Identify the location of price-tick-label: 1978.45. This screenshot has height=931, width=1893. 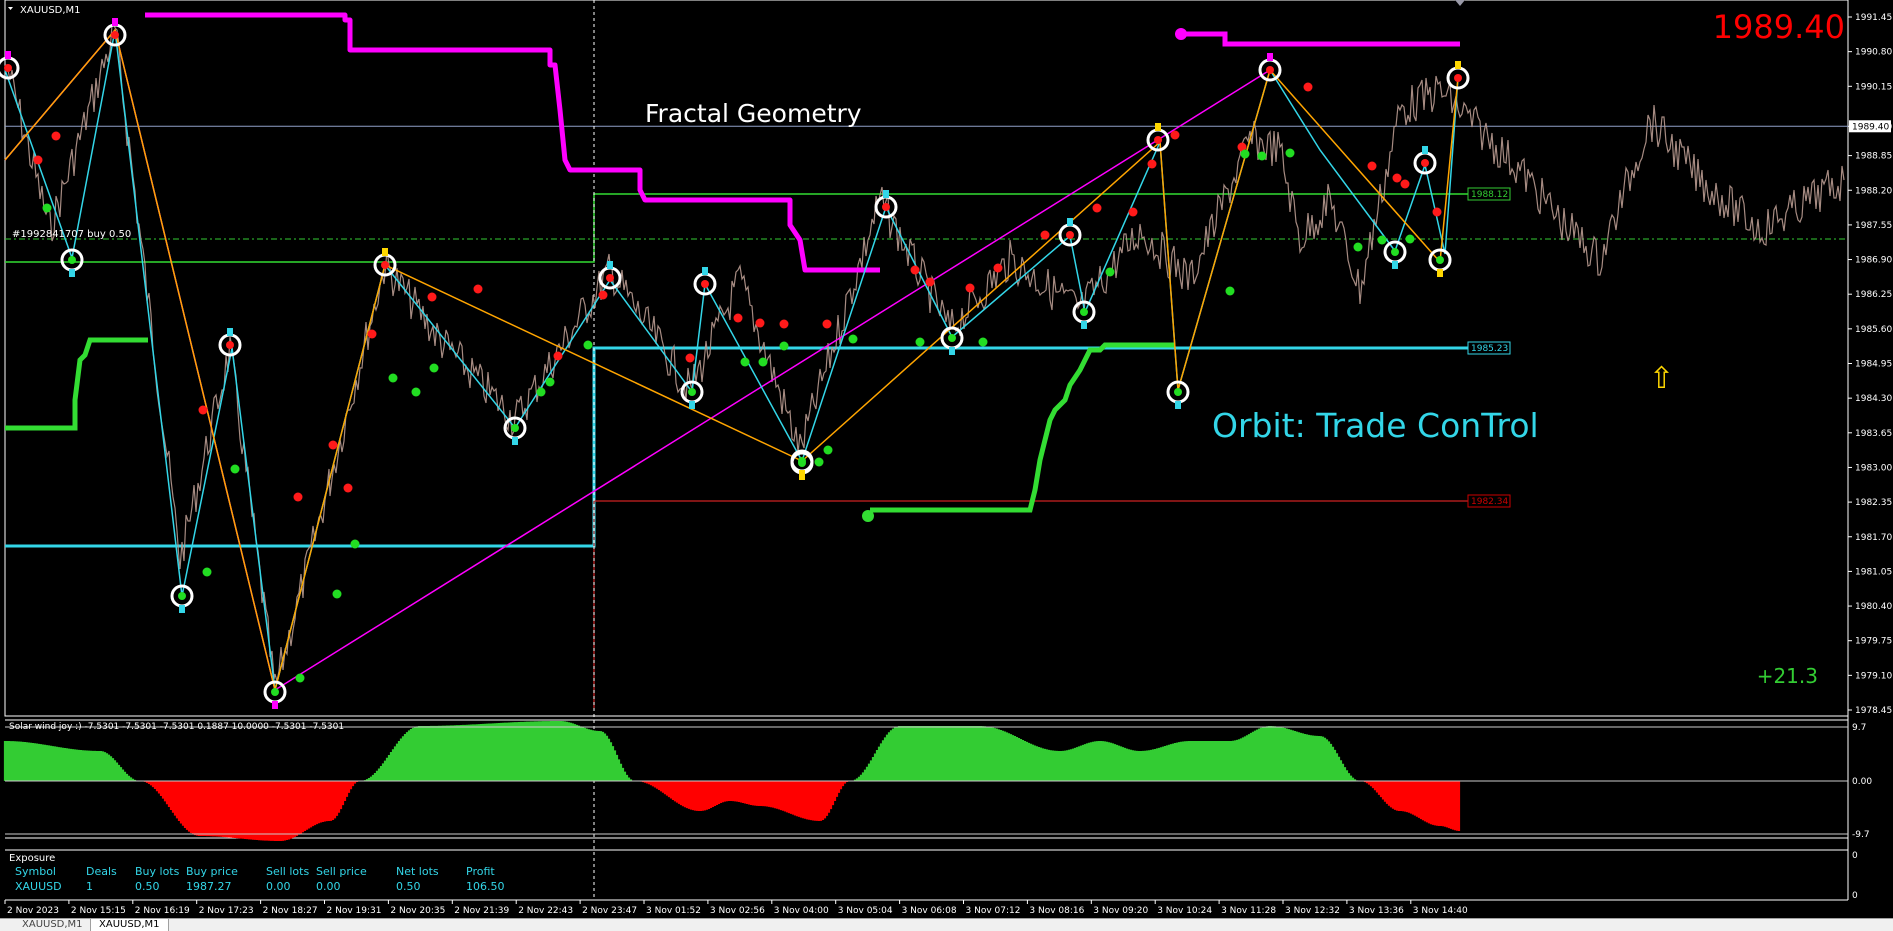
(1873, 711).